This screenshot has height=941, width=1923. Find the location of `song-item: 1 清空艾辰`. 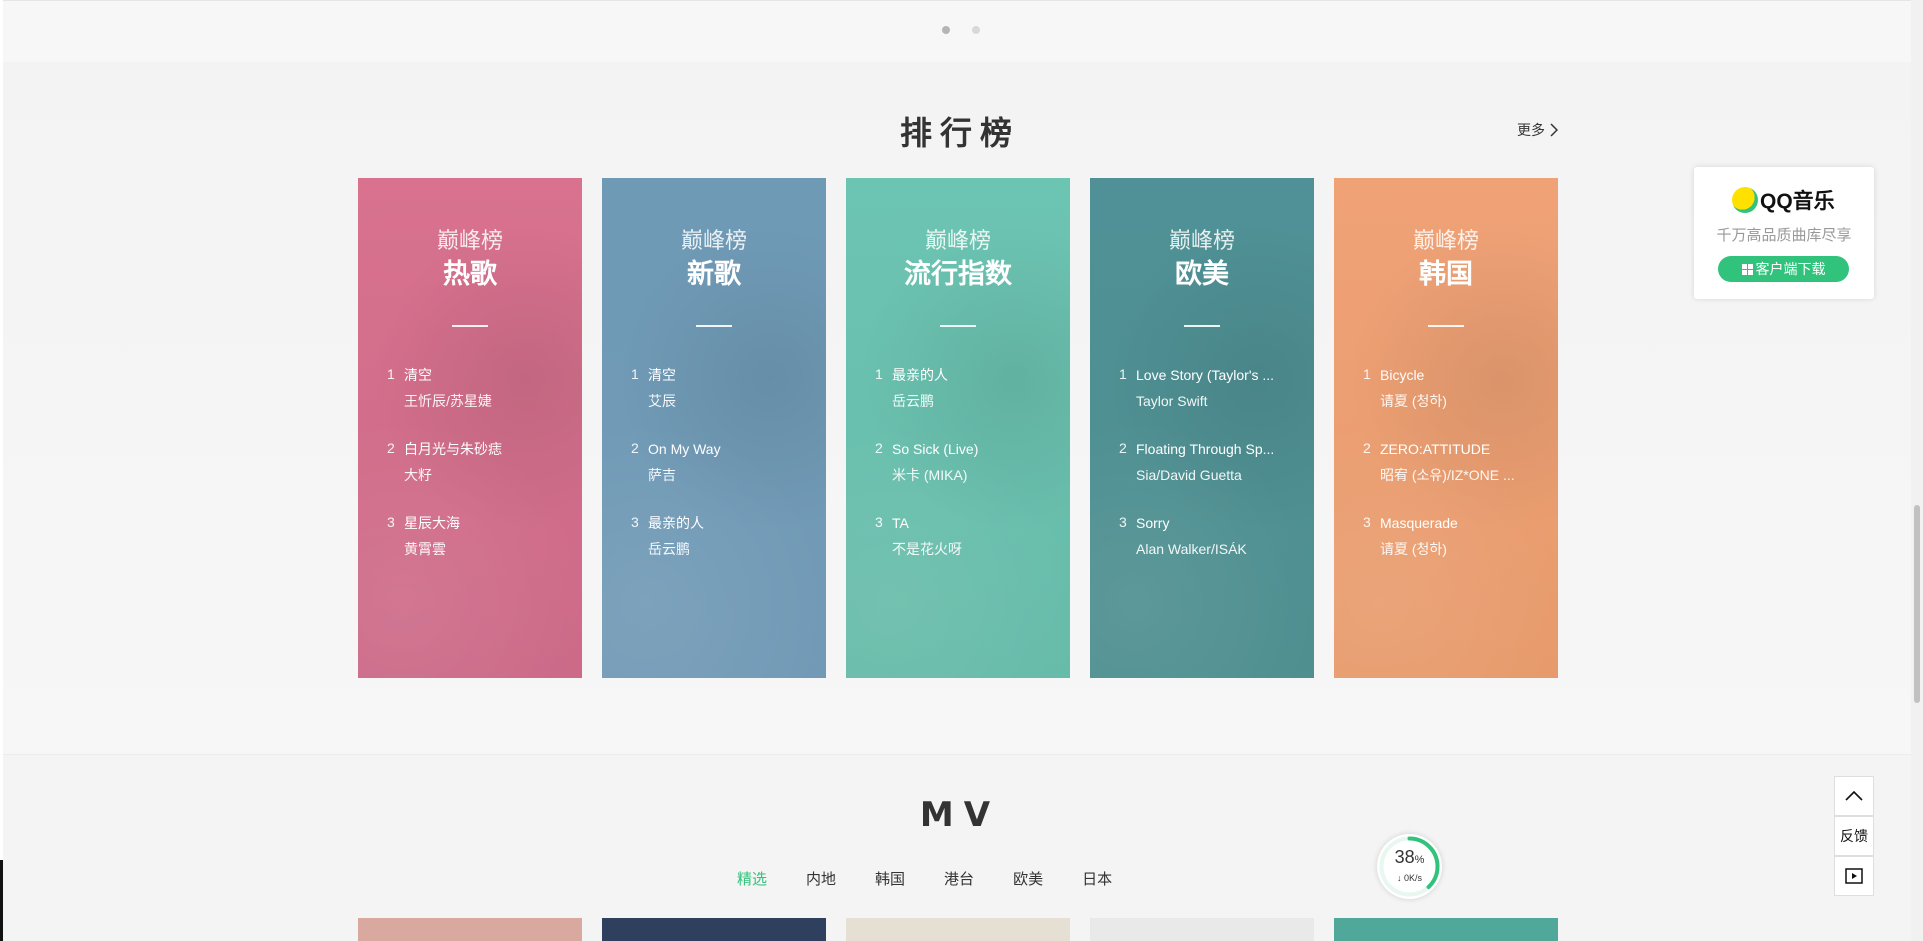

song-item: 1 清空艾辰 is located at coordinates (721, 403).